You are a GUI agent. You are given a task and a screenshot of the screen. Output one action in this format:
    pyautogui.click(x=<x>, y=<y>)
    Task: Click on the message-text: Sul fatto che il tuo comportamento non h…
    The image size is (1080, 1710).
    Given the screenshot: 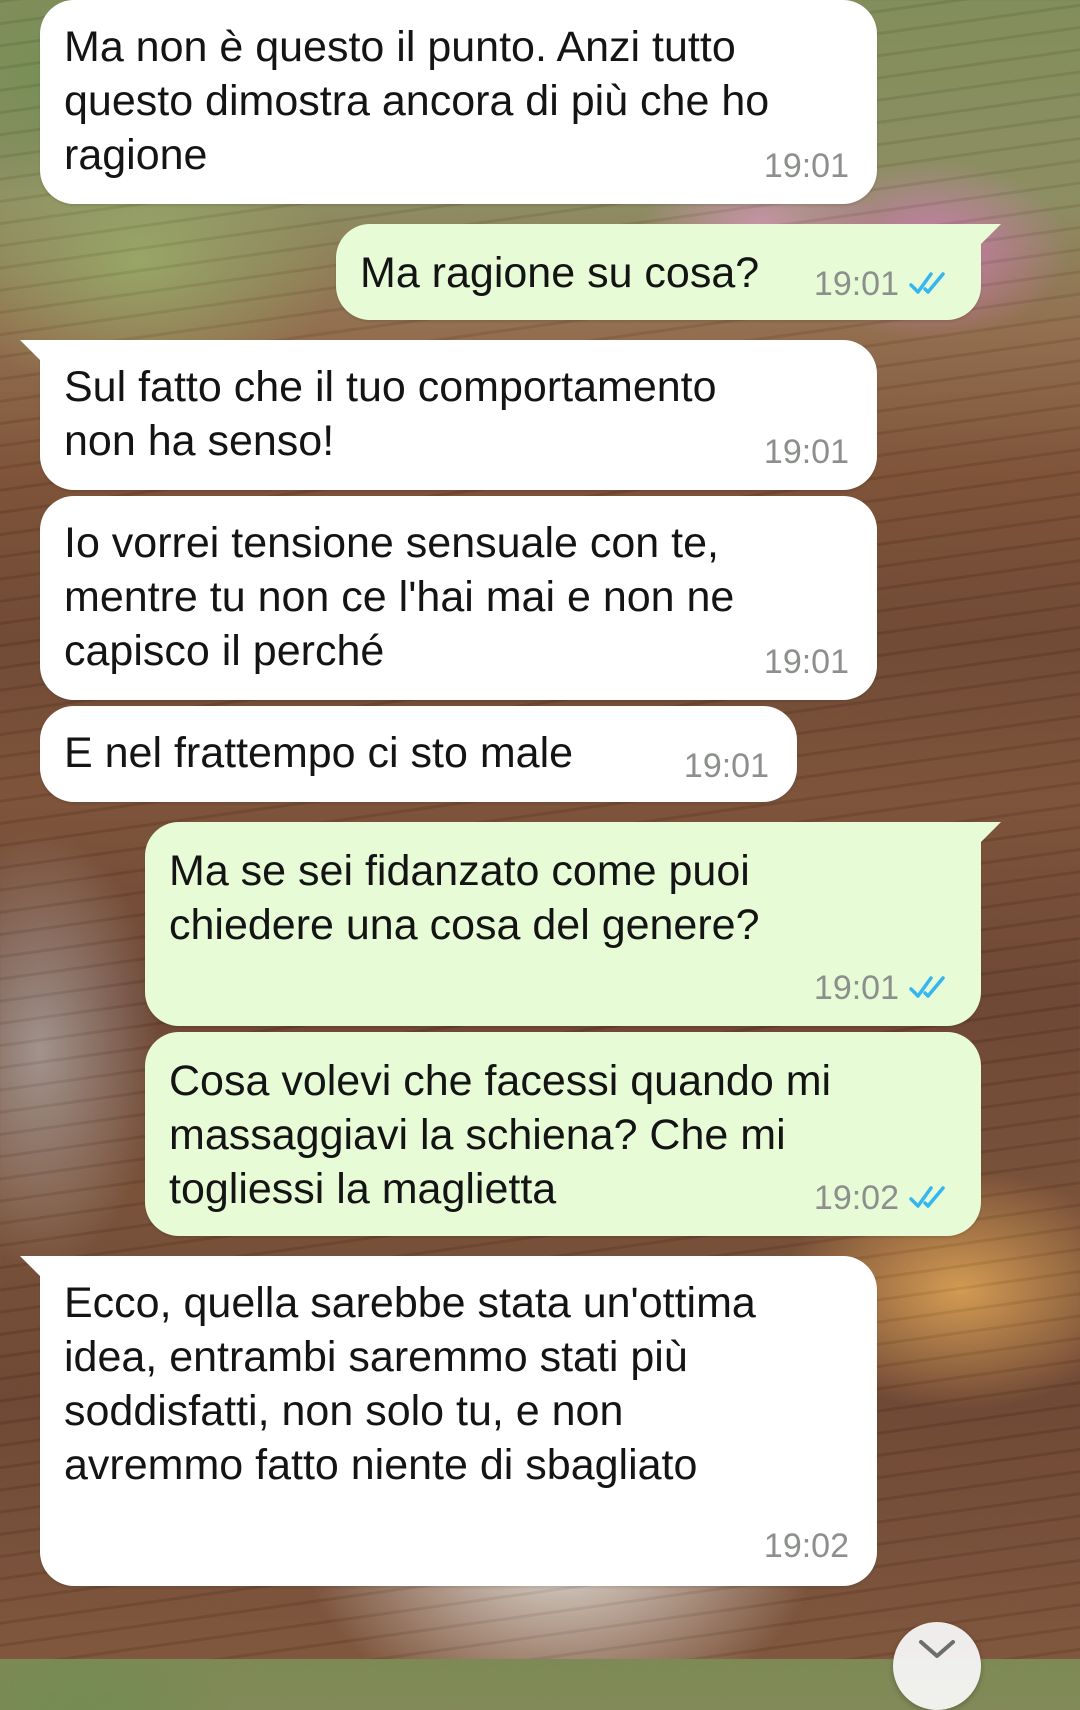 What is the action you would take?
    pyautogui.click(x=390, y=414)
    